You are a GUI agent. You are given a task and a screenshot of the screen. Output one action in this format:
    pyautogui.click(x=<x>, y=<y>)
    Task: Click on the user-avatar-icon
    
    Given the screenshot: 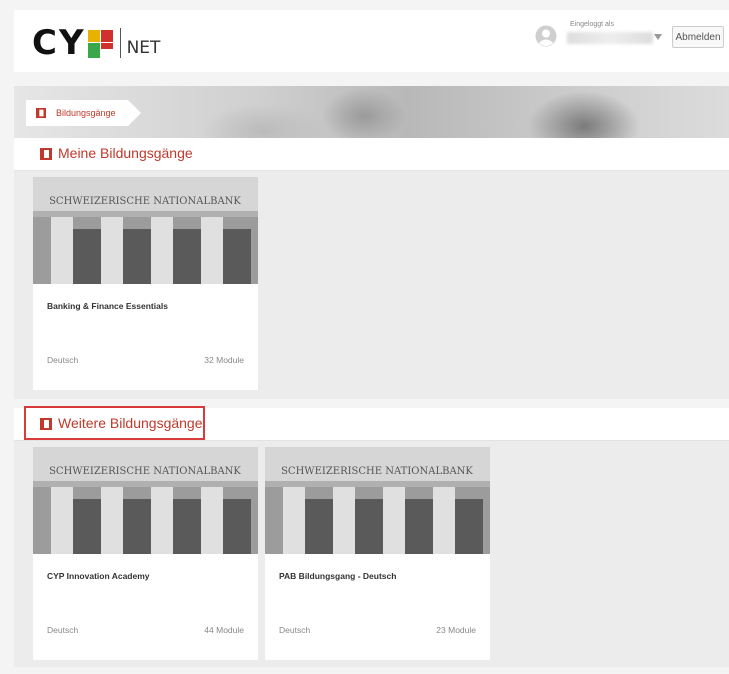 What is the action you would take?
    pyautogui.click(x=546, y=36)
    